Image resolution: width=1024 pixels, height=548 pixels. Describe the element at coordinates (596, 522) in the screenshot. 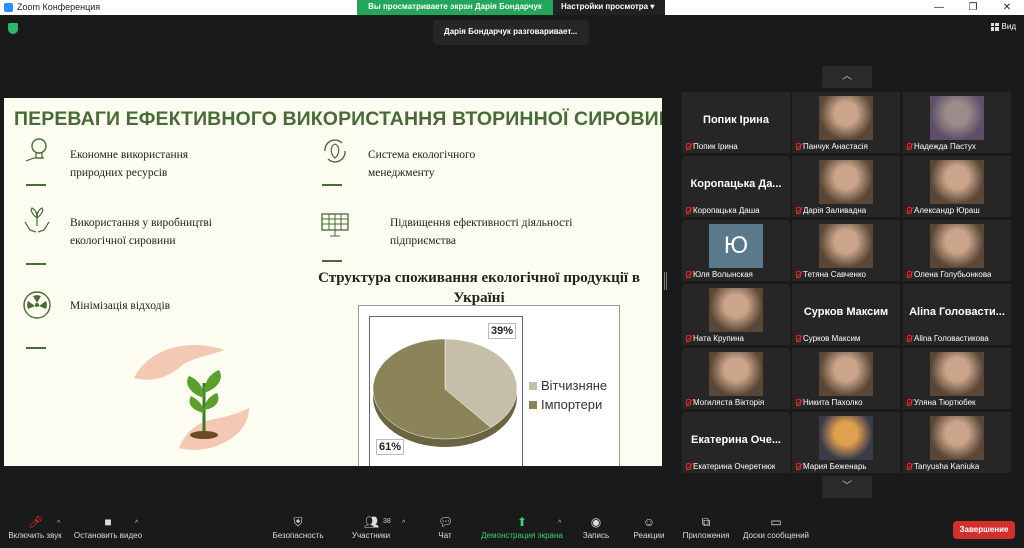

I see `record-icon: ◉` at that location.